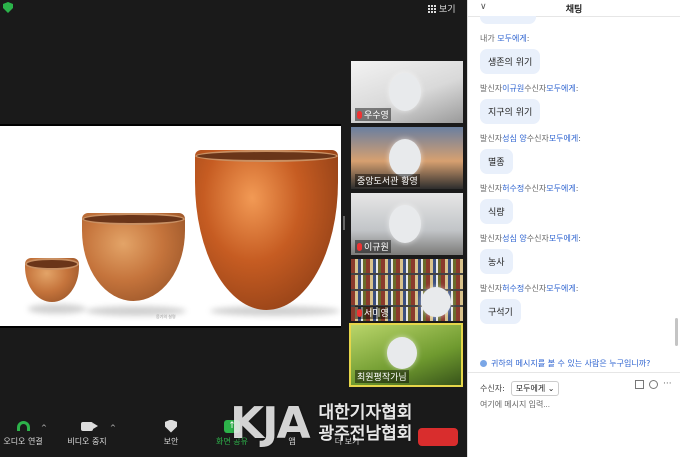 The width and height of the screenshot is (680, 457). What do you see at coordinates (44, 428) in the screenshot?
I see `audio-options-chevron-icon: ^` at bounding box center [44, 428].